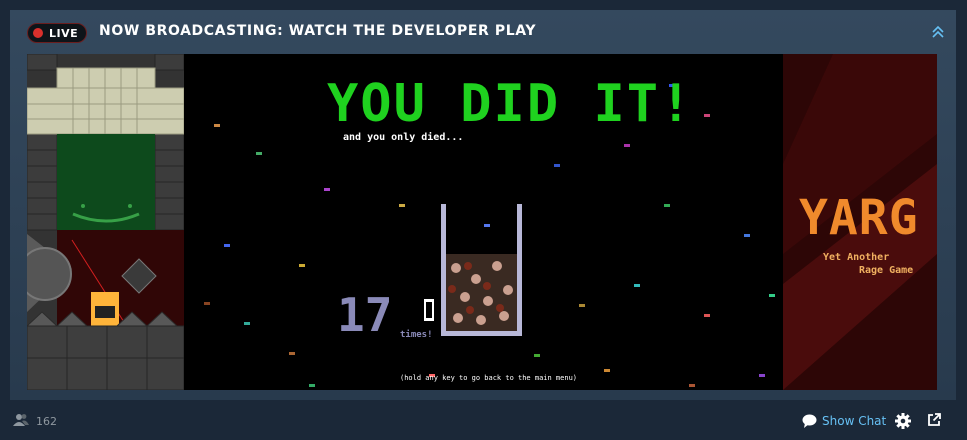 This screenshot has height=440, width=967. I want to click on viewers-icon, so click(21, 420).